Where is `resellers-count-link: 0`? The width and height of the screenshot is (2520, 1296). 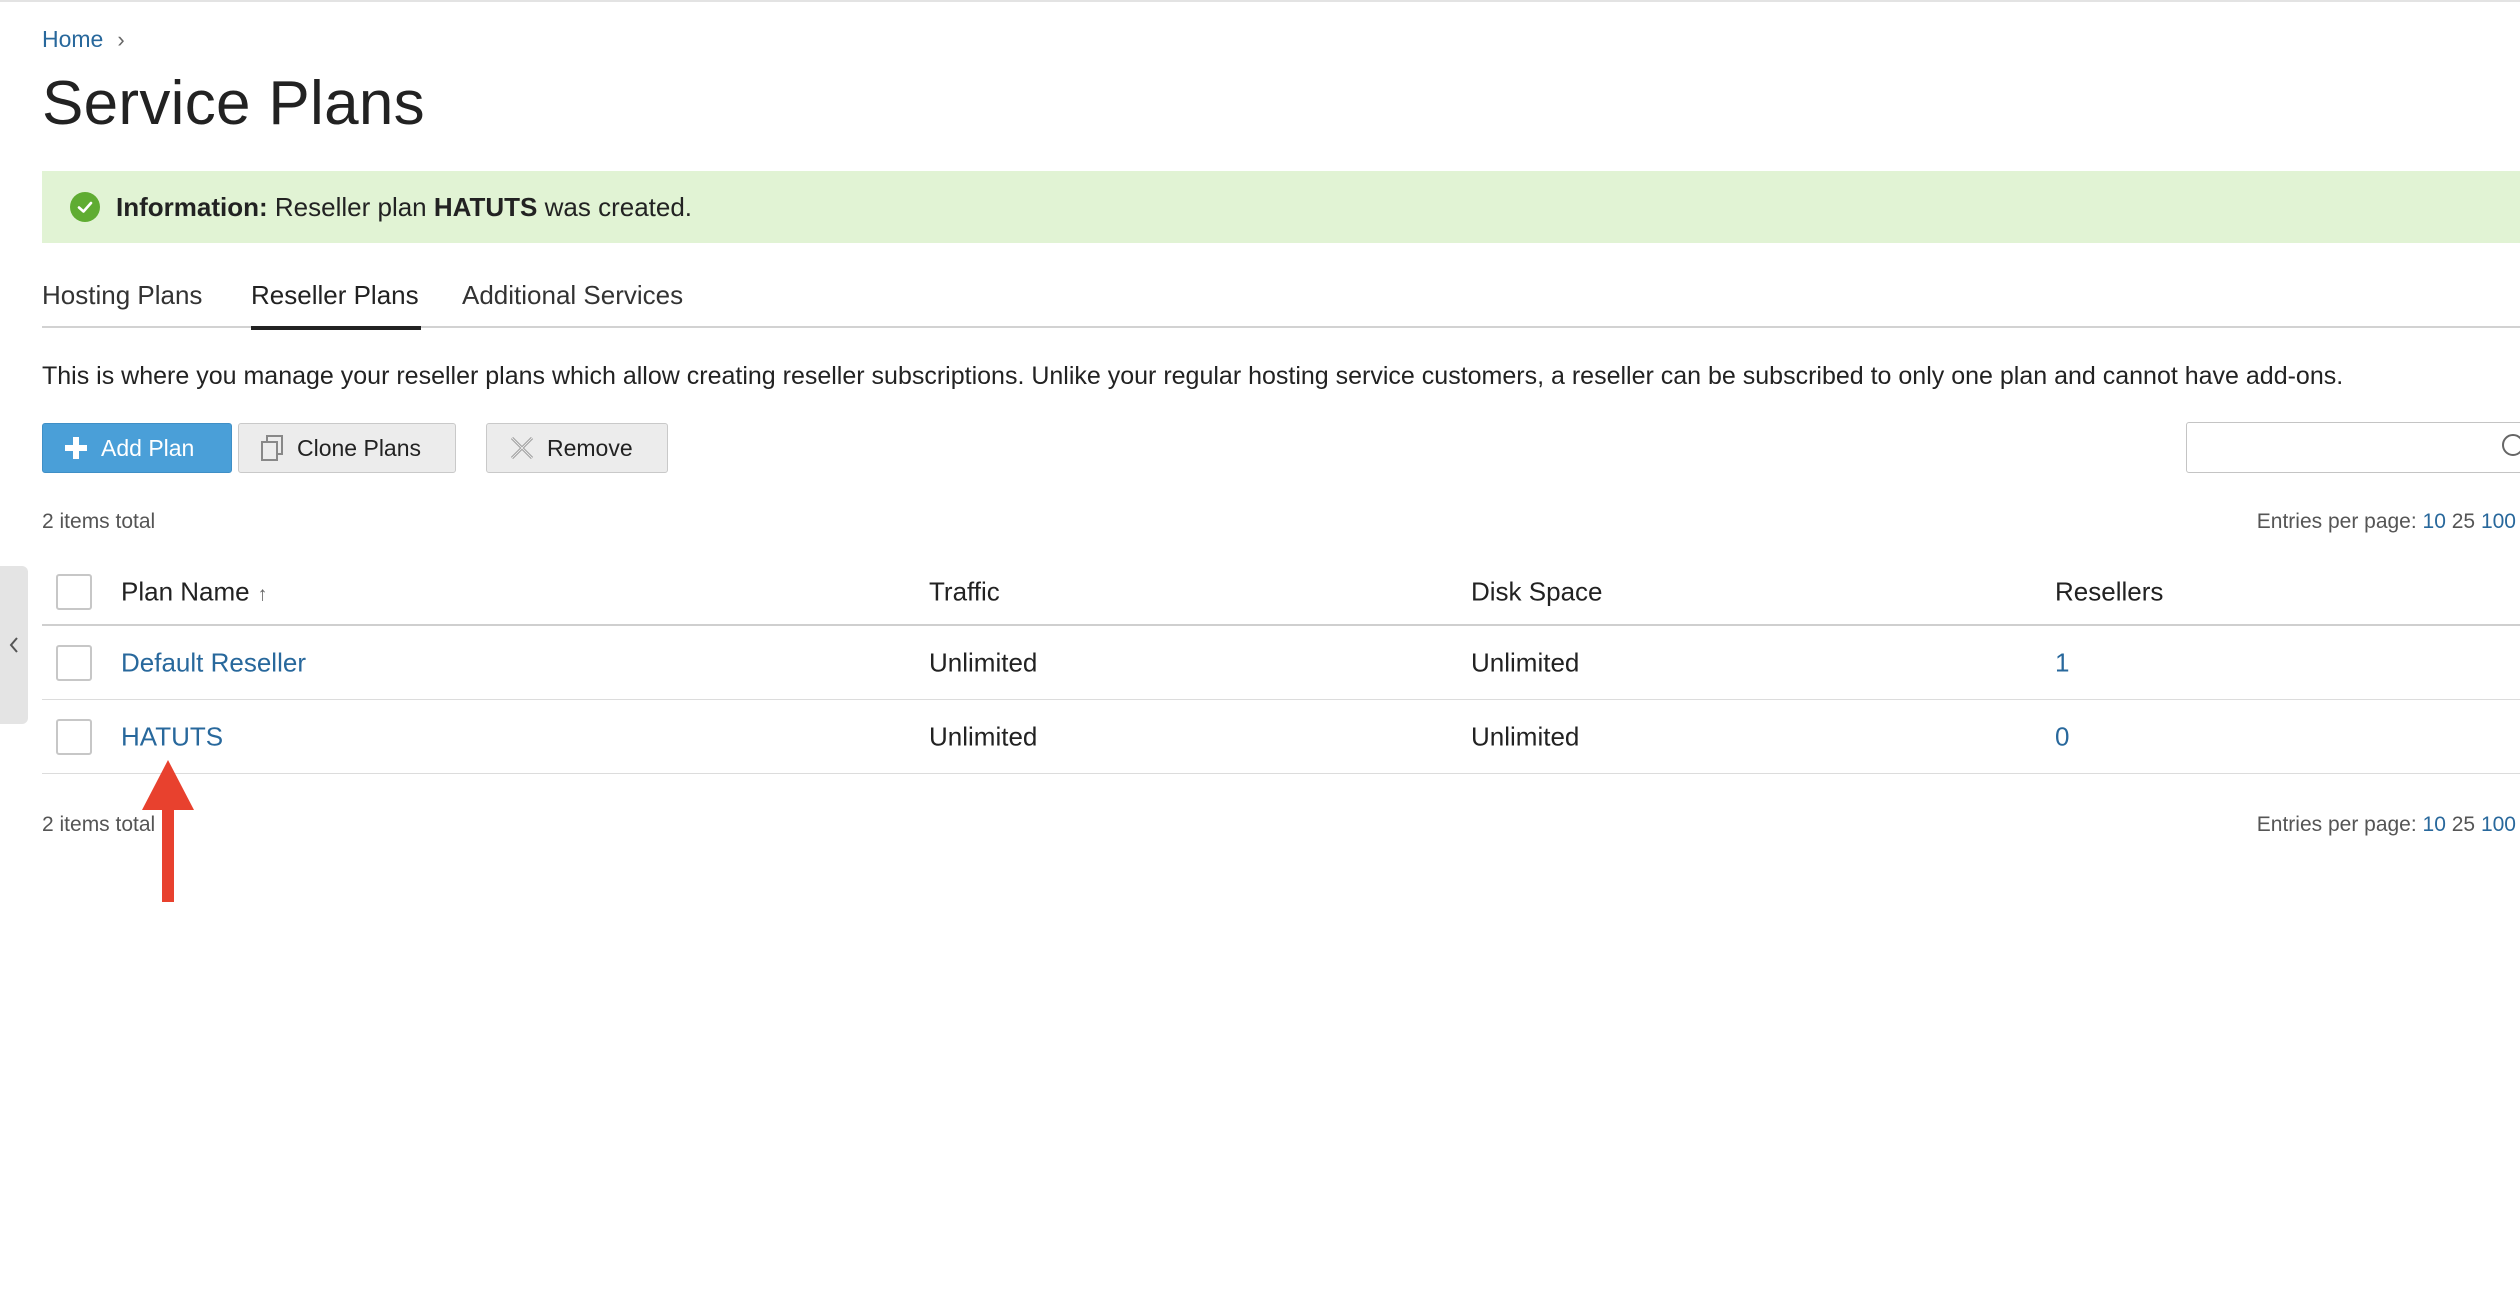 resellers-count-link: 0 is located at coordinates (2062, 736).